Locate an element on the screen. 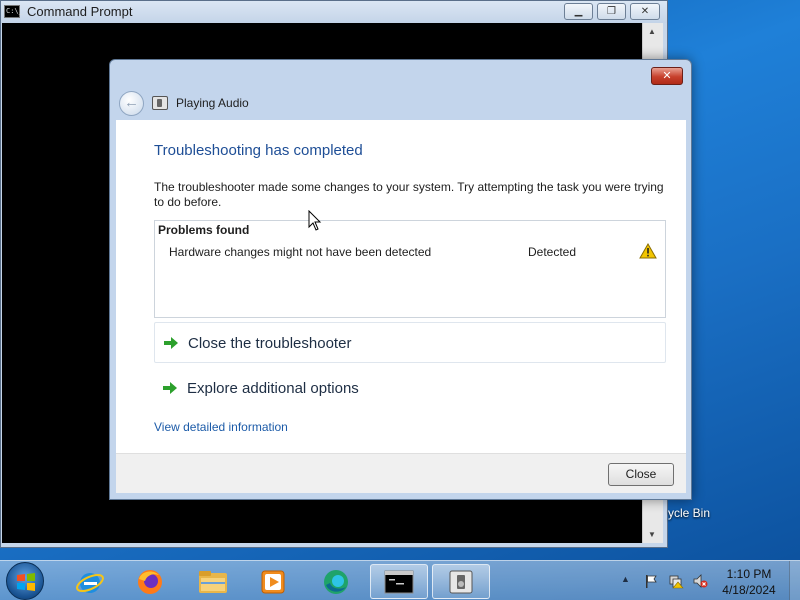 This screenshot has height=600, width=800. dialog-footer: Close is located at coordinates (401, 473).